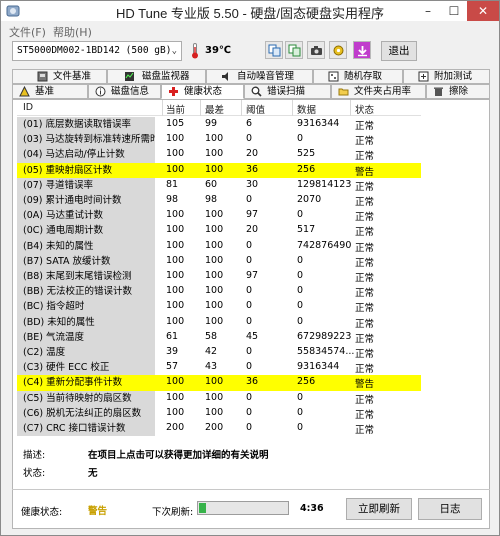 The image size is (500, 536). What do you see at coordinates (300, 397) in the screenshot?
I see `cell-data: 0` at bounding box center [300, 397].